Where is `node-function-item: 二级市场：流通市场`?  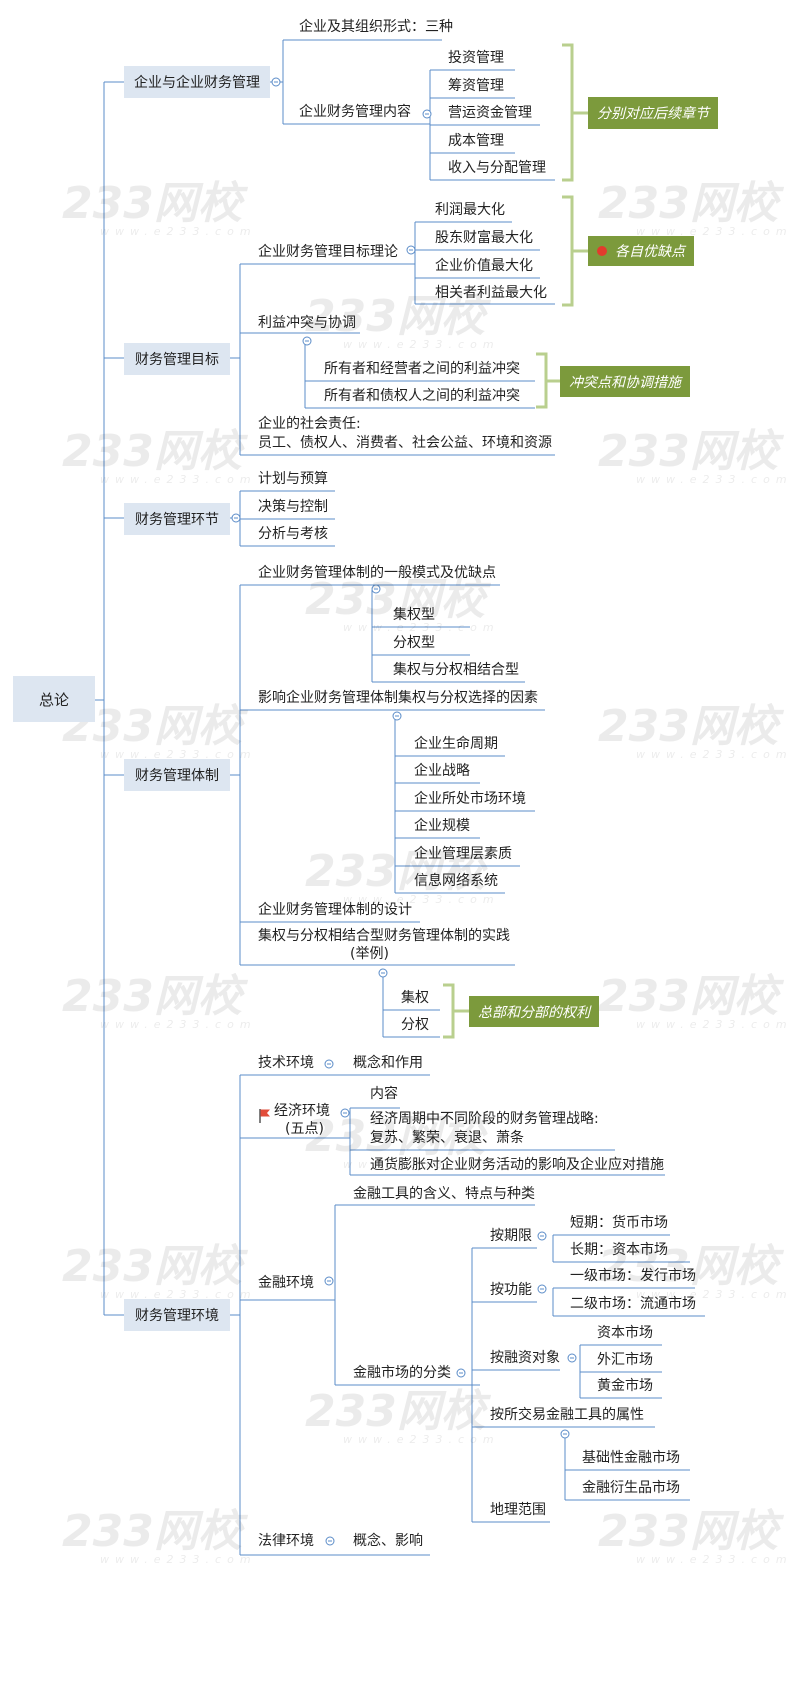
node-function-item: 二级市场：流通市场 is located at coordinates (633, 1304).